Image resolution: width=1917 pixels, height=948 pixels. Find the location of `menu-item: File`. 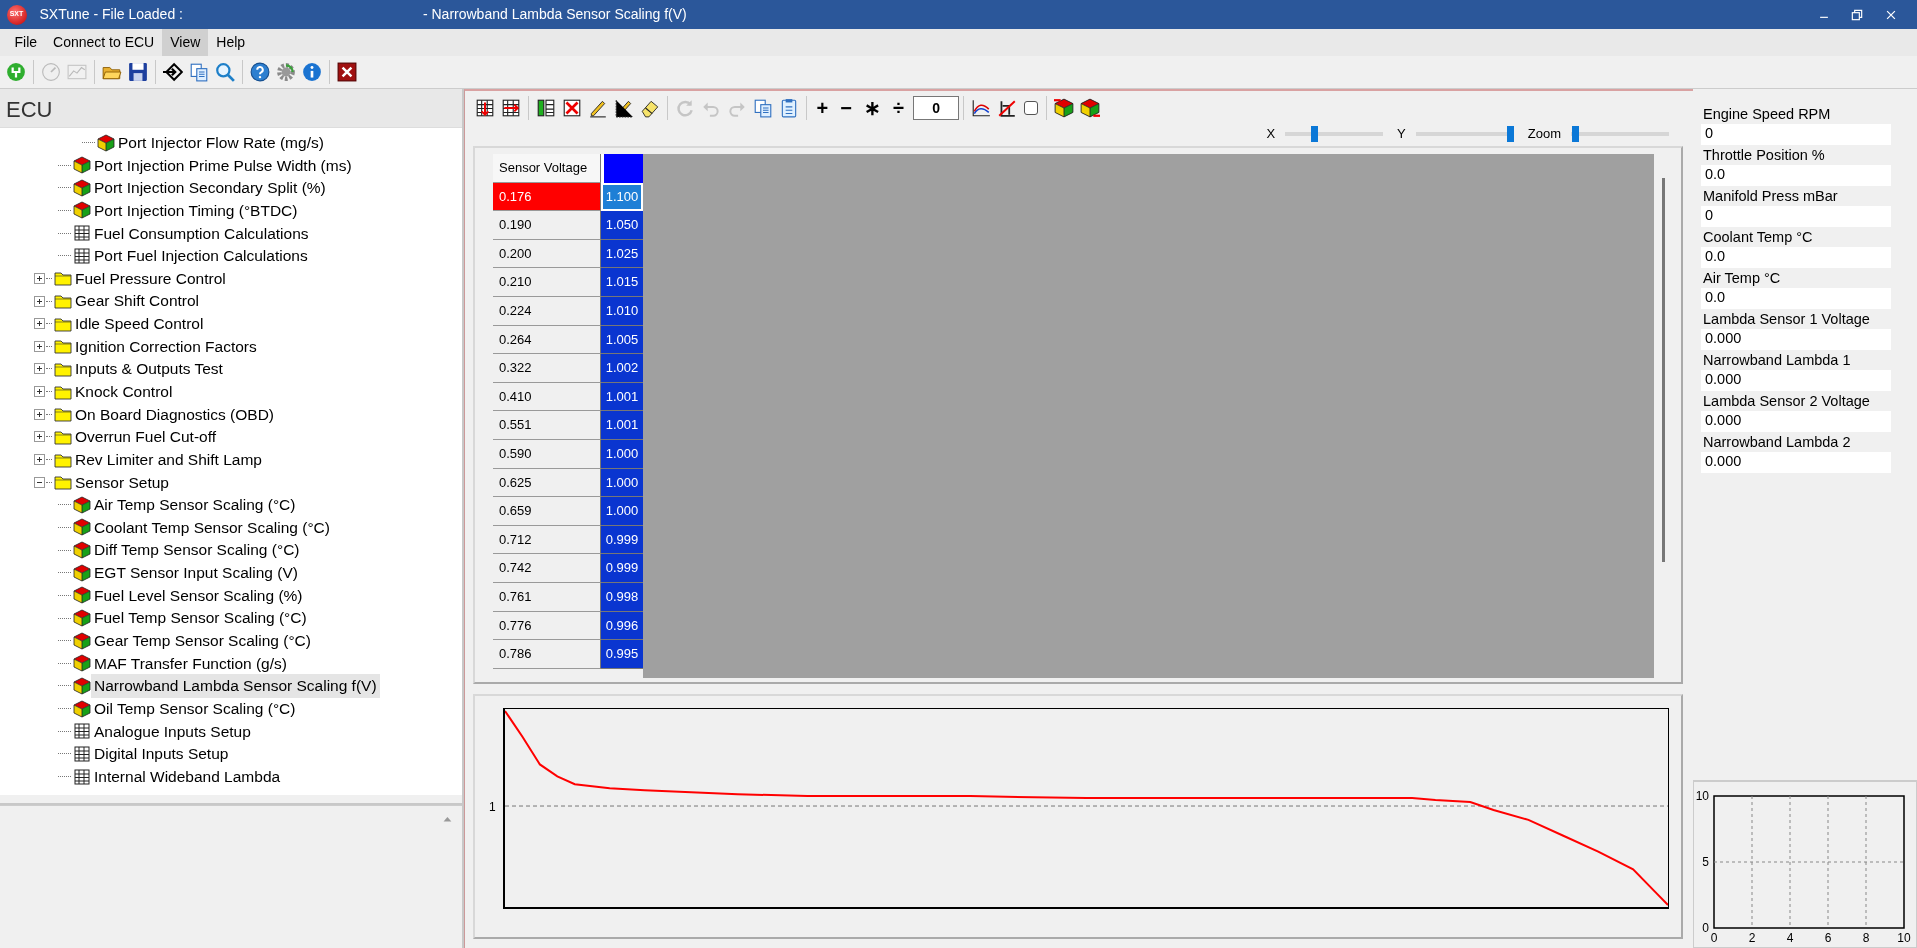

menu-item: File is located at coordinates (26, 42).